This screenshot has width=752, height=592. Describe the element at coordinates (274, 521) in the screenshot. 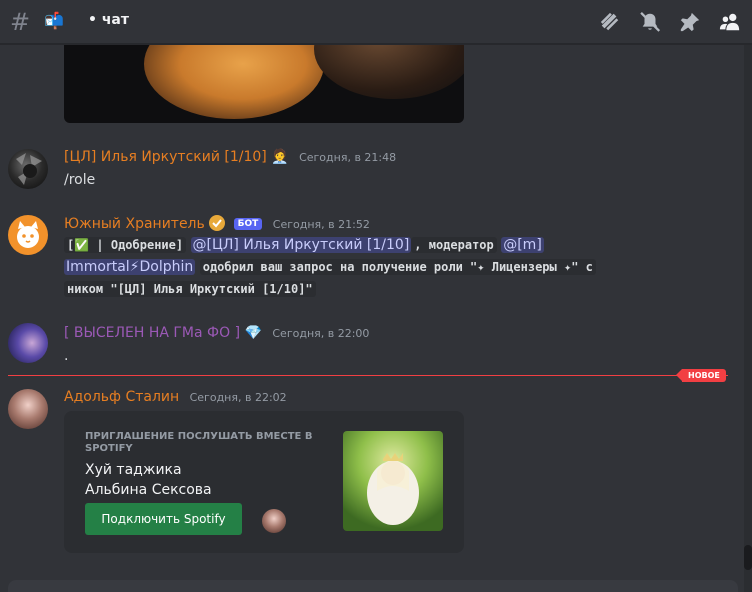

I see `listener-avatar` at that location.